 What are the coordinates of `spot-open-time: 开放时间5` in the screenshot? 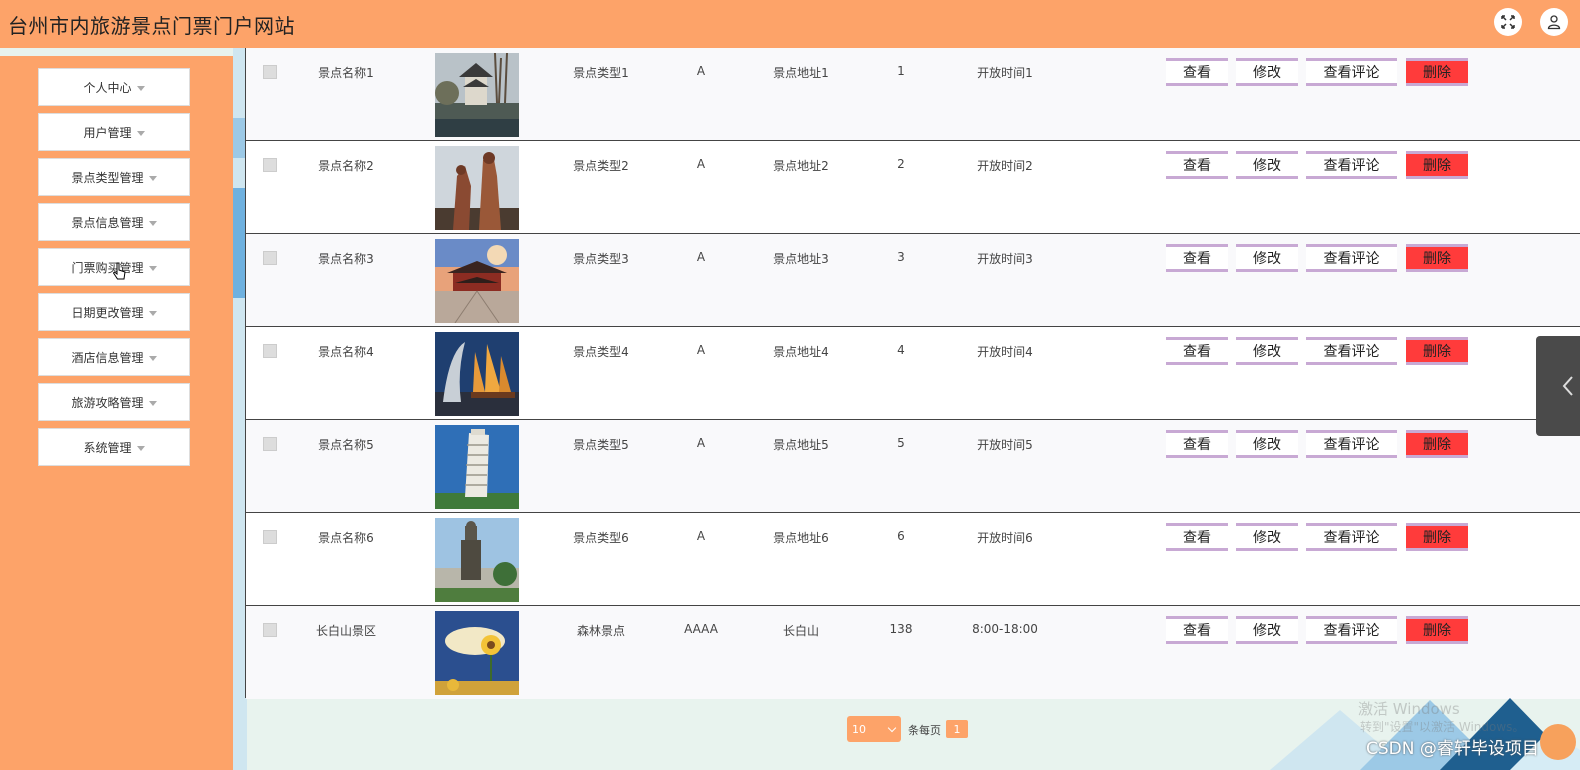 It's located at (1005, 445).